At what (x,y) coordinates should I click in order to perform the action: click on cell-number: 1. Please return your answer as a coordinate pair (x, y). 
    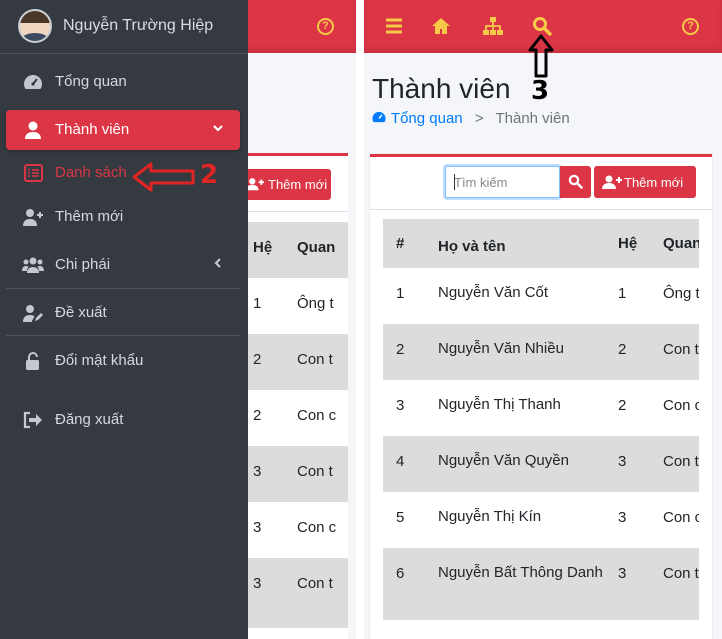
    Looking at the image, I should click on (400, 293).